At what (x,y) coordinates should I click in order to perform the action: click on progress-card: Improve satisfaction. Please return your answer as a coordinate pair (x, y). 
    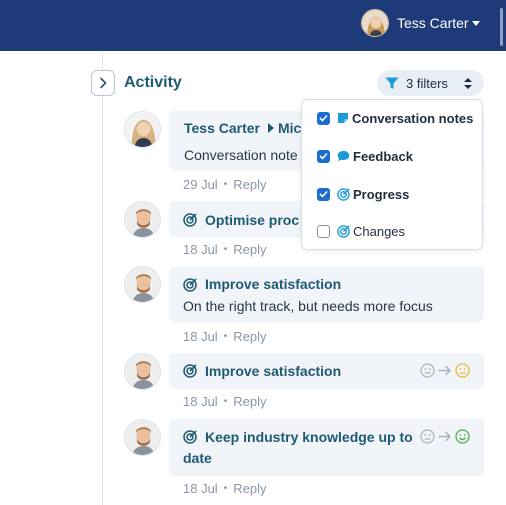
    Looking at the image, I should click on (326, 371).